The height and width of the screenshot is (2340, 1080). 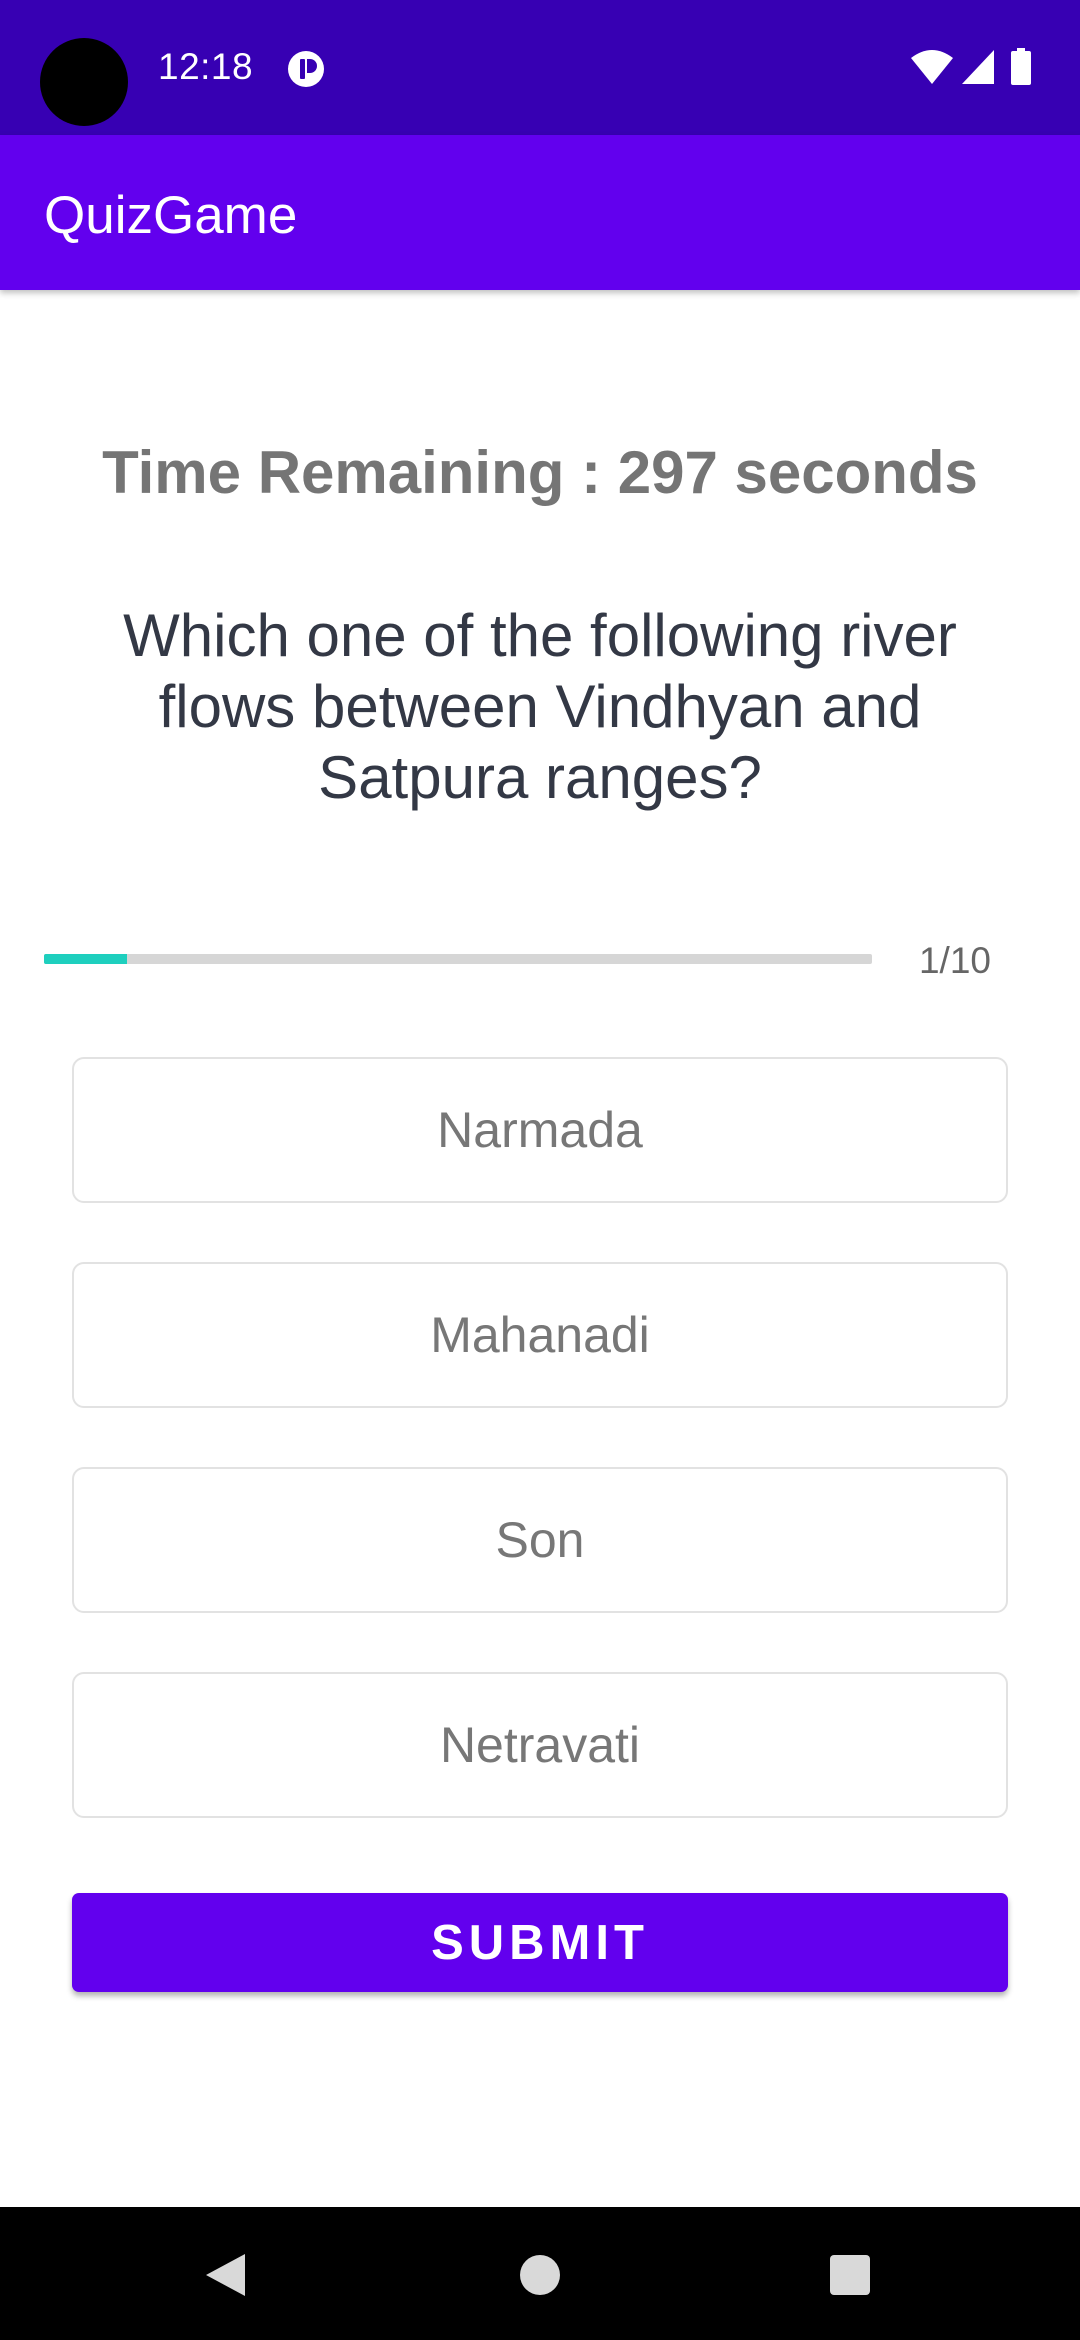 What do you see at coordinates (85, 959) in the screenshot?
I see `quiz-progress-fill` at bounding box center [85, 959].